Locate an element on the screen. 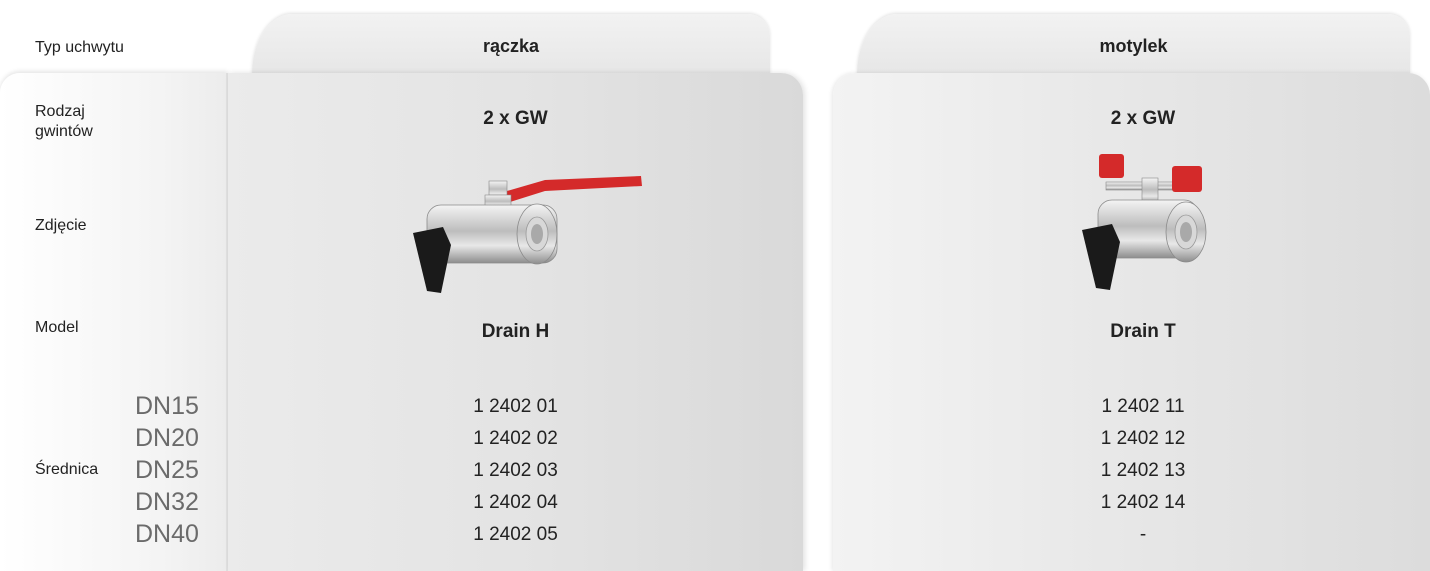 The height and width of the screenshot is (571, 1430). column-header-tab-2: motylek is located at coordinates (1133, 45).